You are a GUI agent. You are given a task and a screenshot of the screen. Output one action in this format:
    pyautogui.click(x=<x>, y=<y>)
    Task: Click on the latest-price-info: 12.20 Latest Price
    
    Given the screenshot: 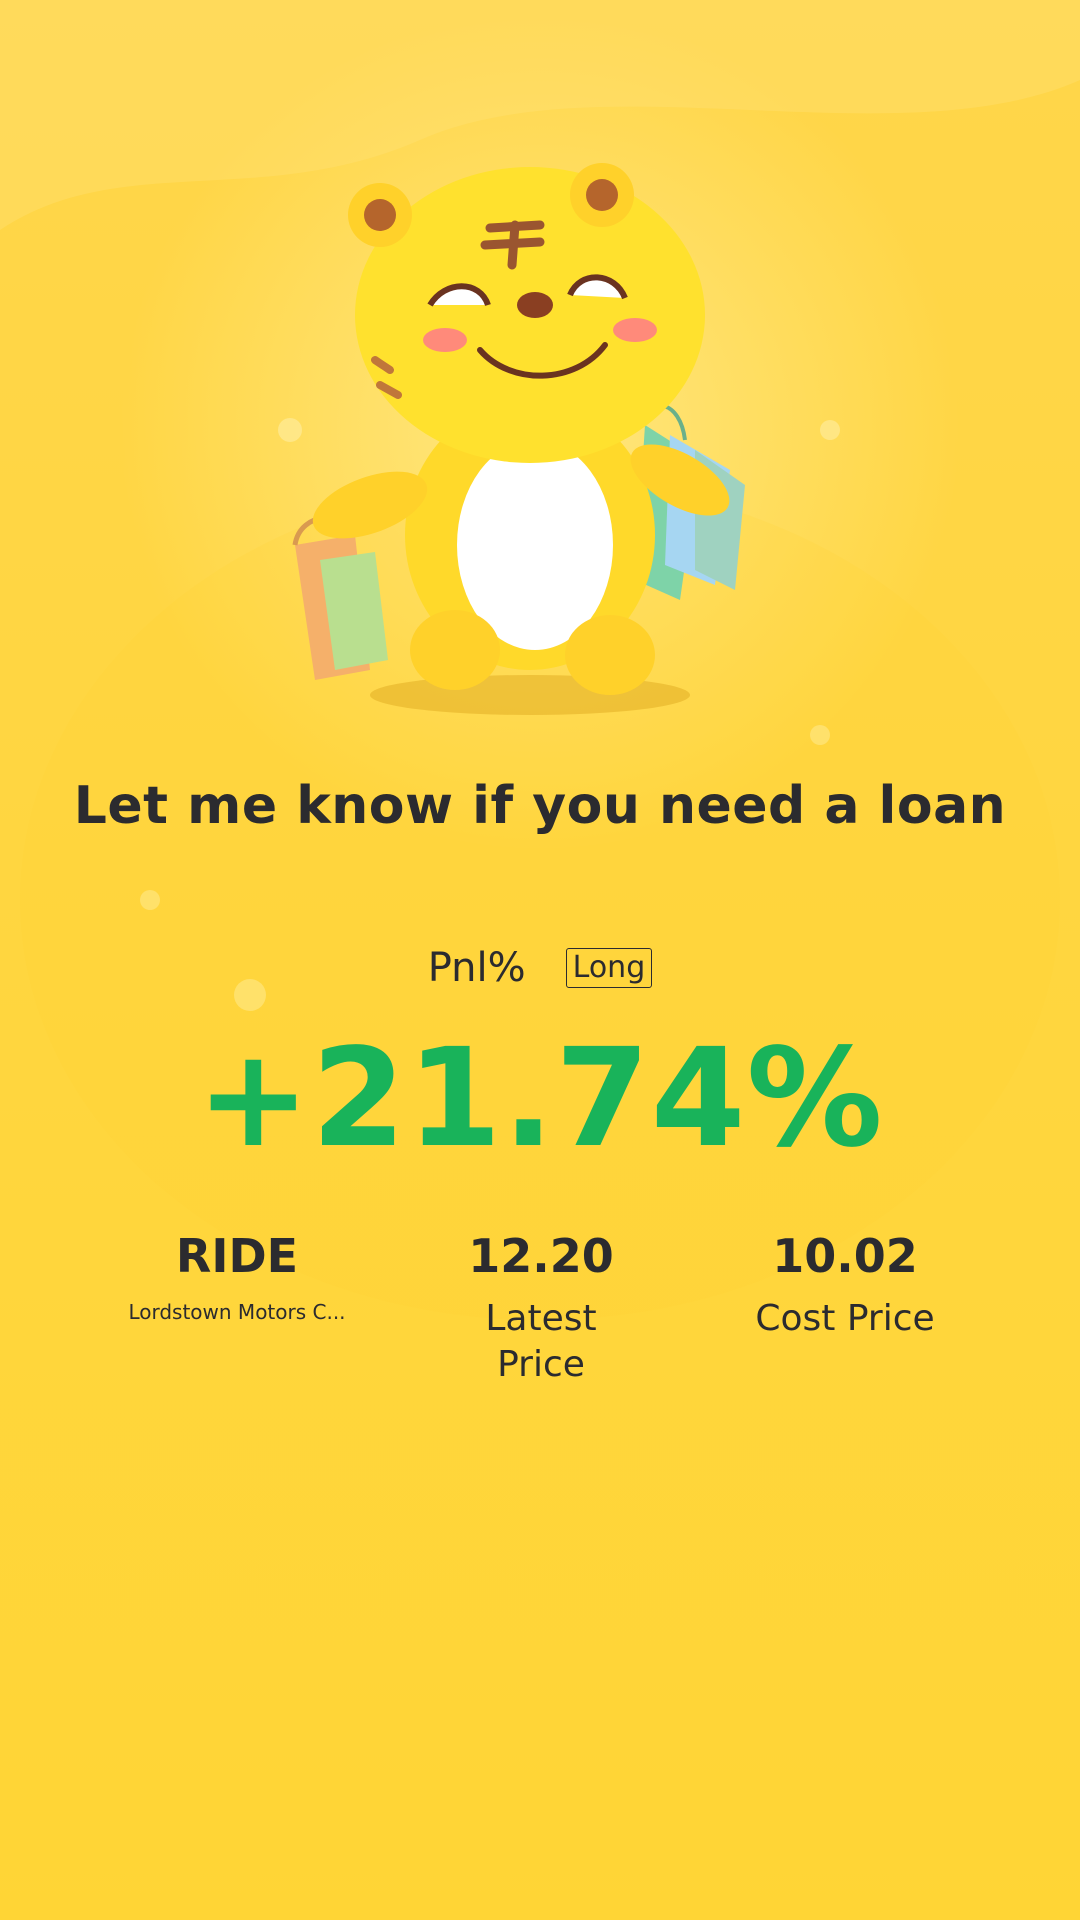 What is the action you would take?
    pyautogui.click(x=541, y=1308)
    